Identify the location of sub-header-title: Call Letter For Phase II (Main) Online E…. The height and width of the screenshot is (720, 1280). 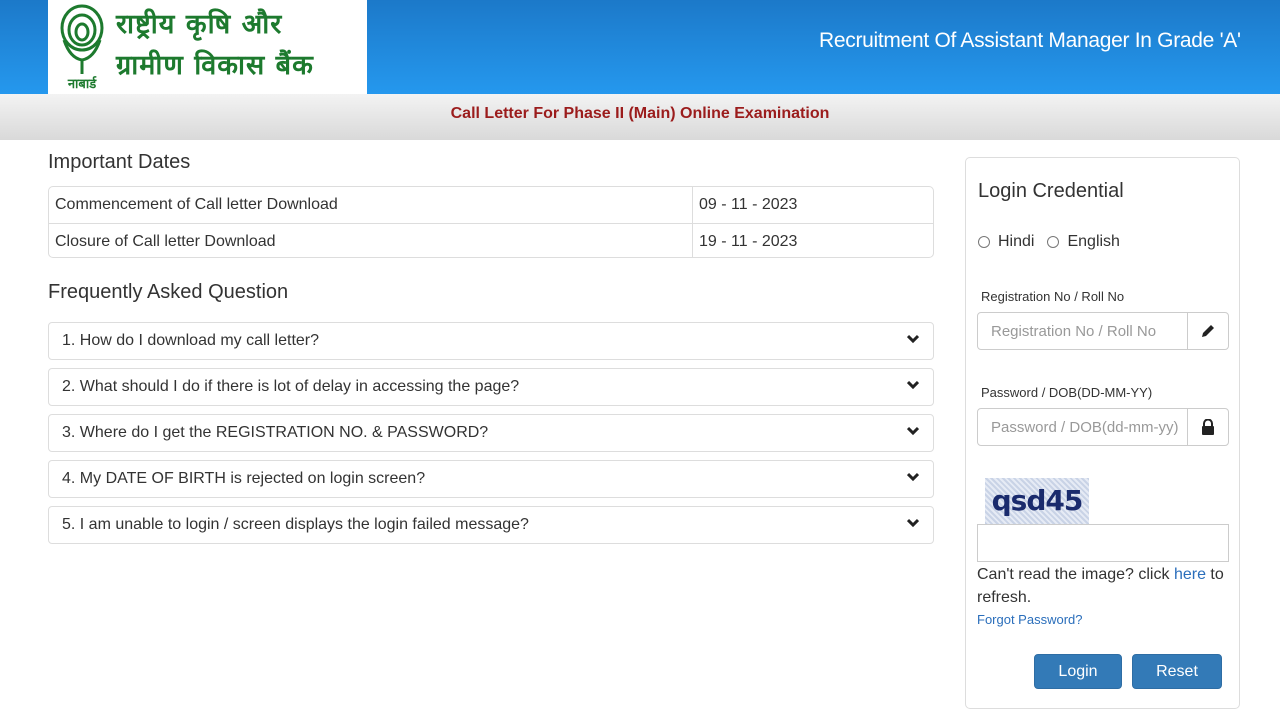
(640, 113).